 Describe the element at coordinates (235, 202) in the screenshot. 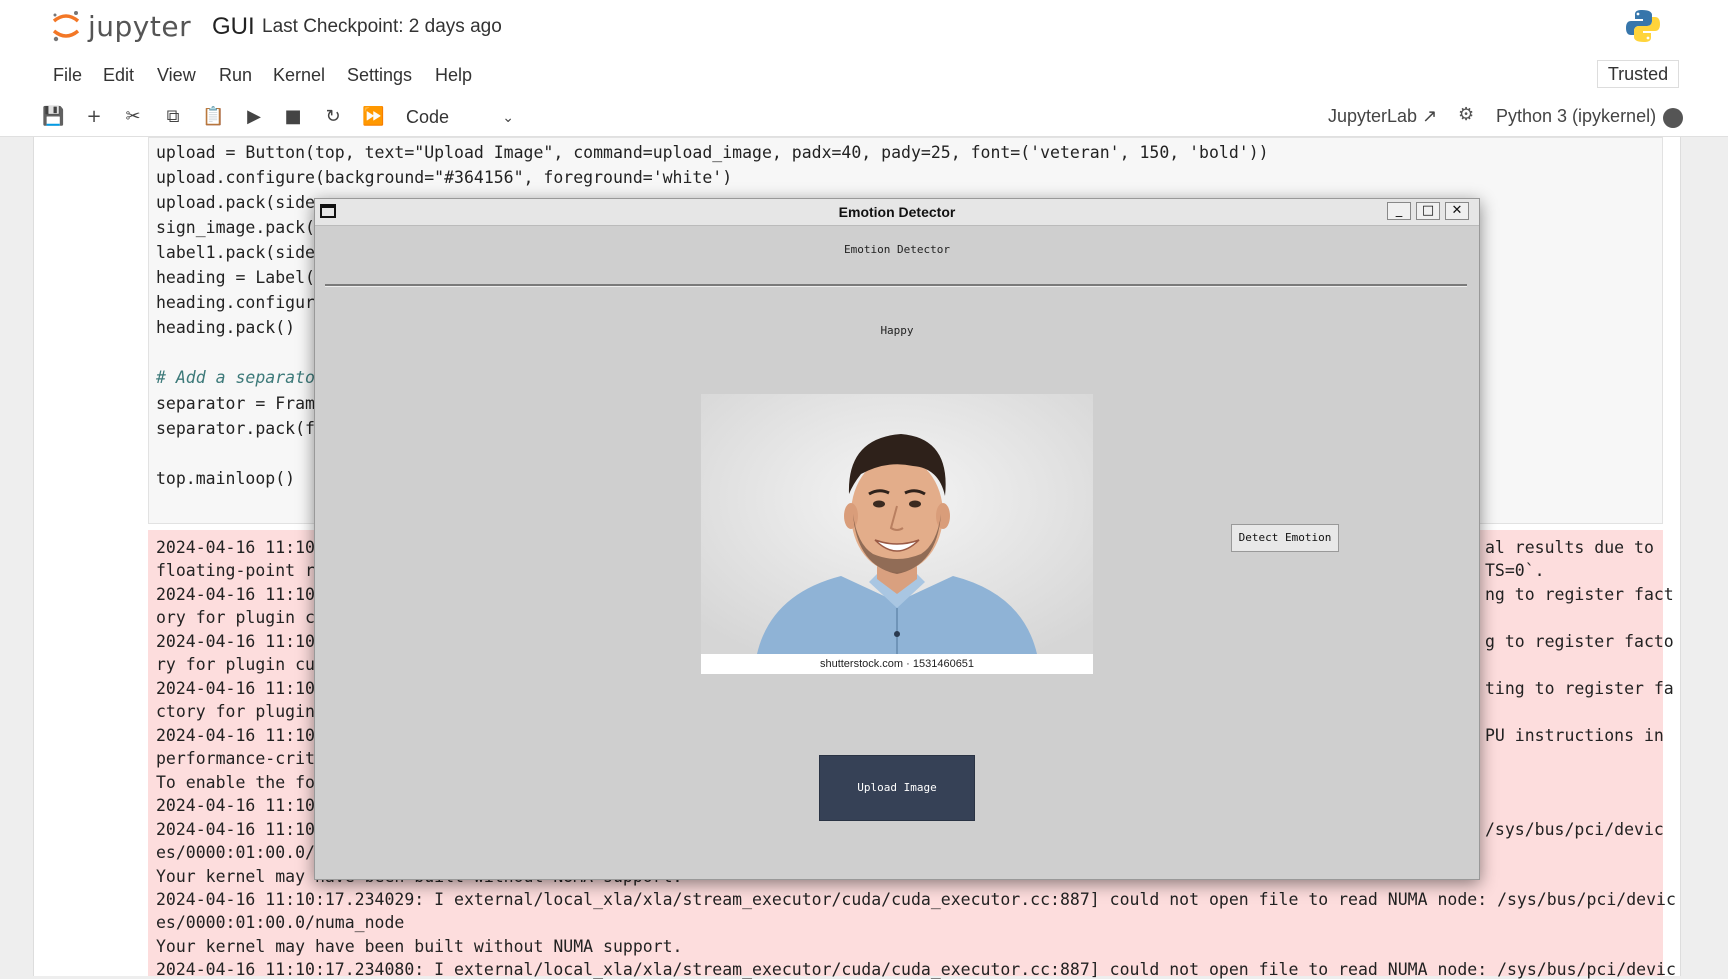

I see `code-line: upload.pack(side` at that location.